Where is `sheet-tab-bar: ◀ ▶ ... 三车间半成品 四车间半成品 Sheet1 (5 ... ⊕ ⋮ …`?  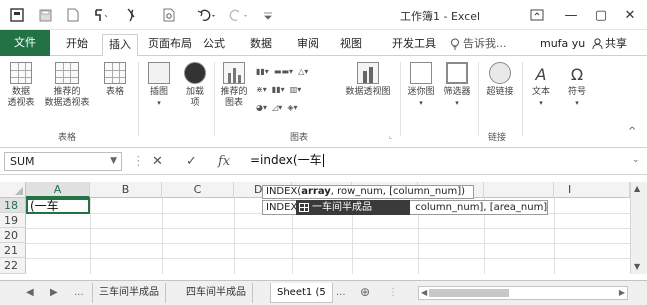
sheet-tab-bar: ◀ ▶ ... 三车间半成品 四车间半成品 Sheet1 (5 ... ⊕ ⋮ … is located at coordinates (323, 292).